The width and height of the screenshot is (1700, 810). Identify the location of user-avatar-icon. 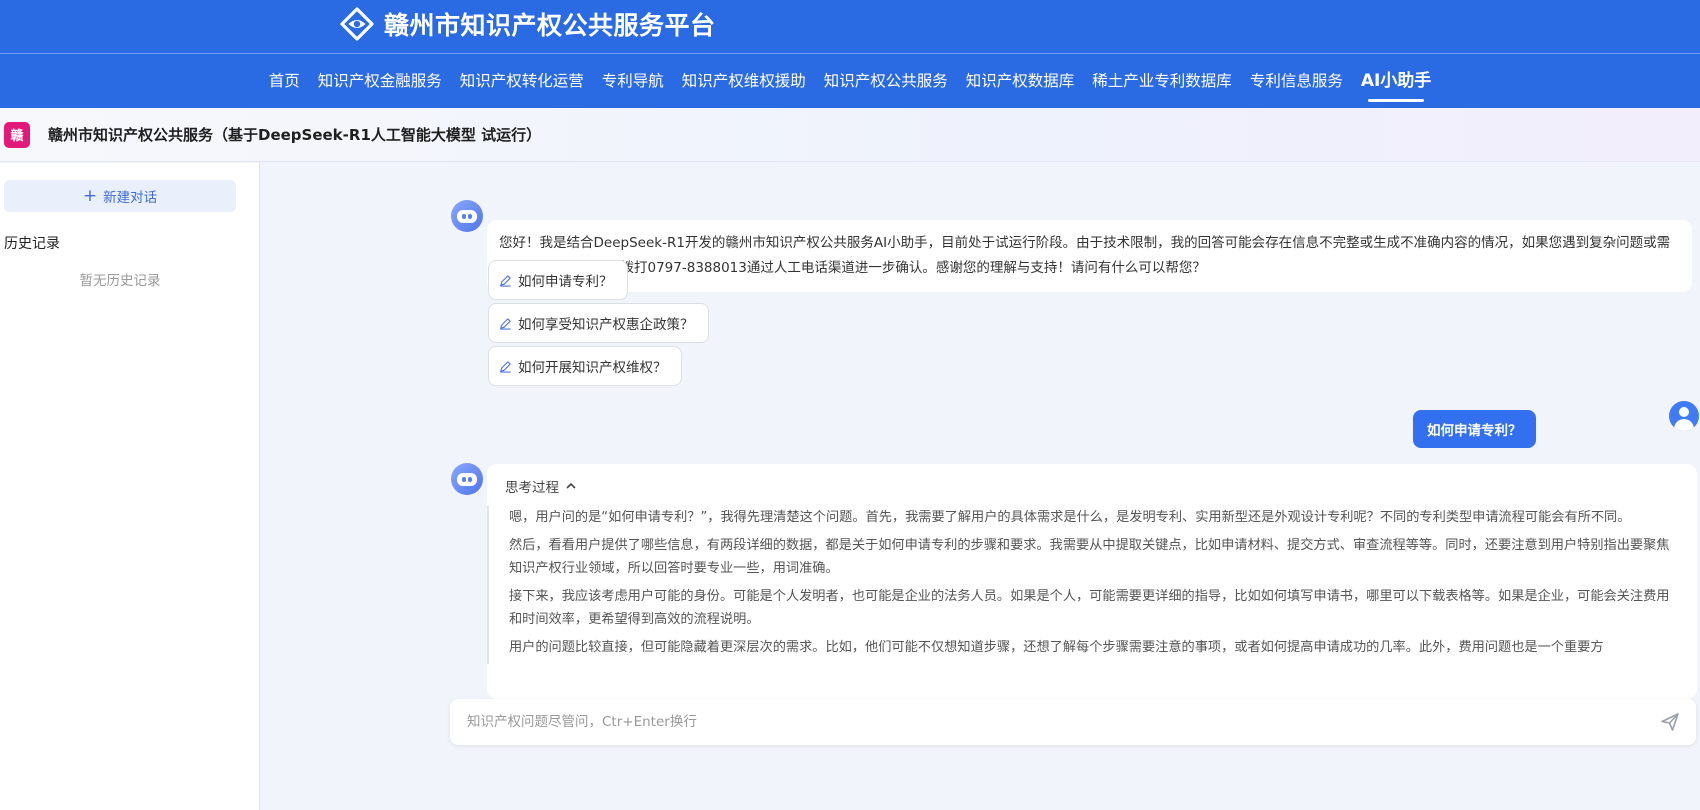
(1684, 416).